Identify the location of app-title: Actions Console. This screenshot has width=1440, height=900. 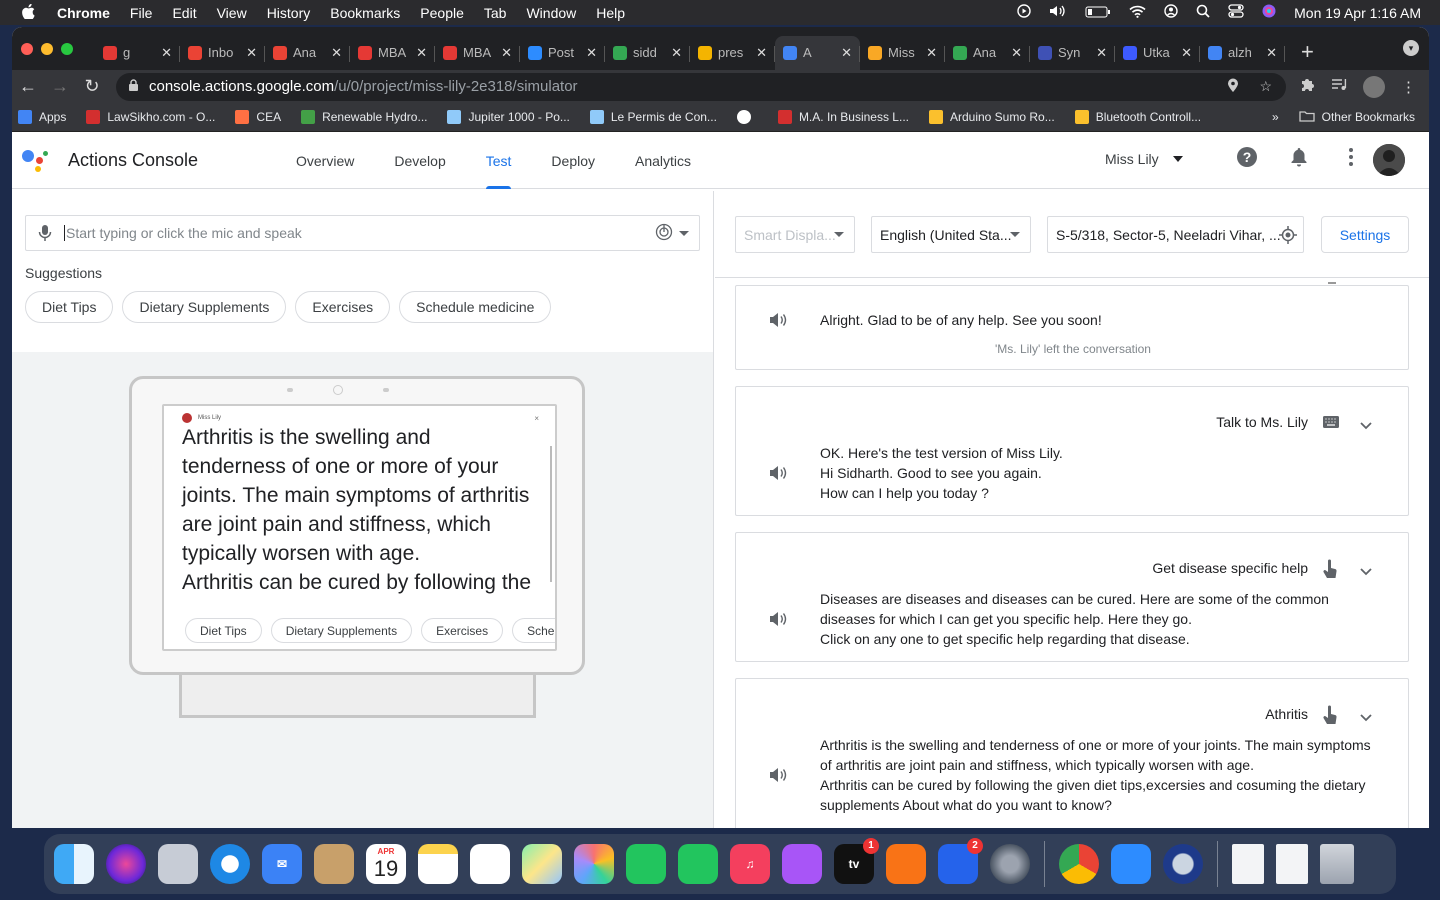
(133, 160).